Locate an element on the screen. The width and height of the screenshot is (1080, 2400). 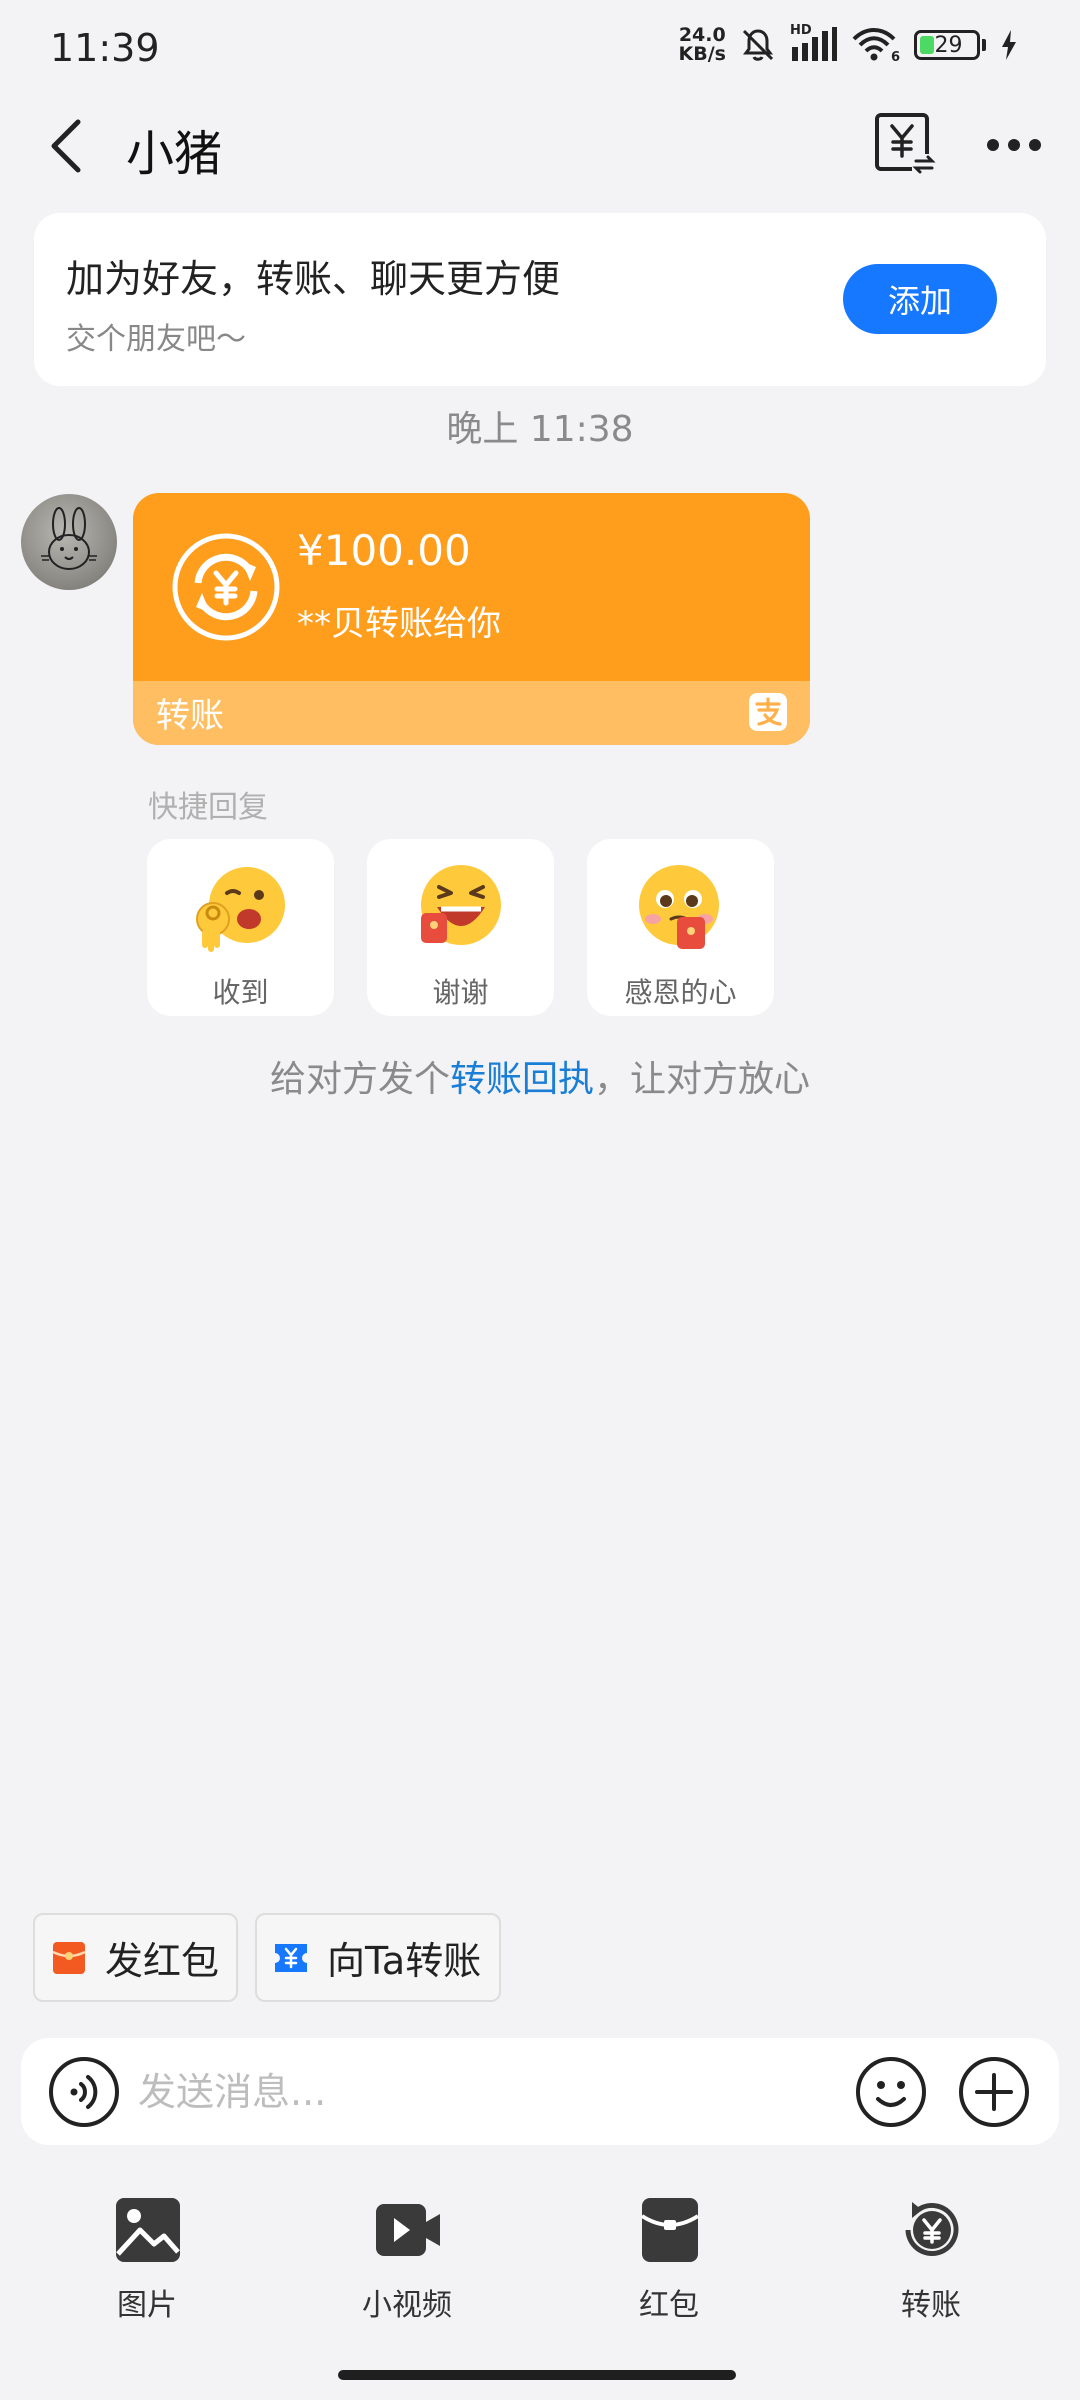
avatar is located at coordinates (69, 542).